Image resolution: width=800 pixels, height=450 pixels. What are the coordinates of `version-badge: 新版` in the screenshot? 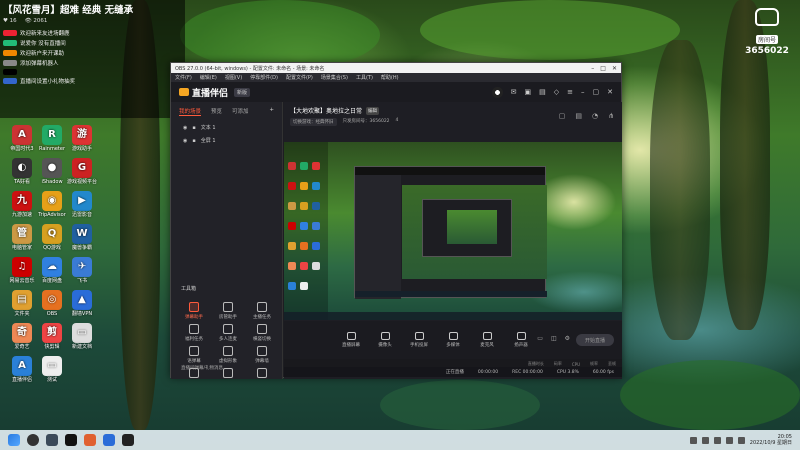 It's located at (242, 92).